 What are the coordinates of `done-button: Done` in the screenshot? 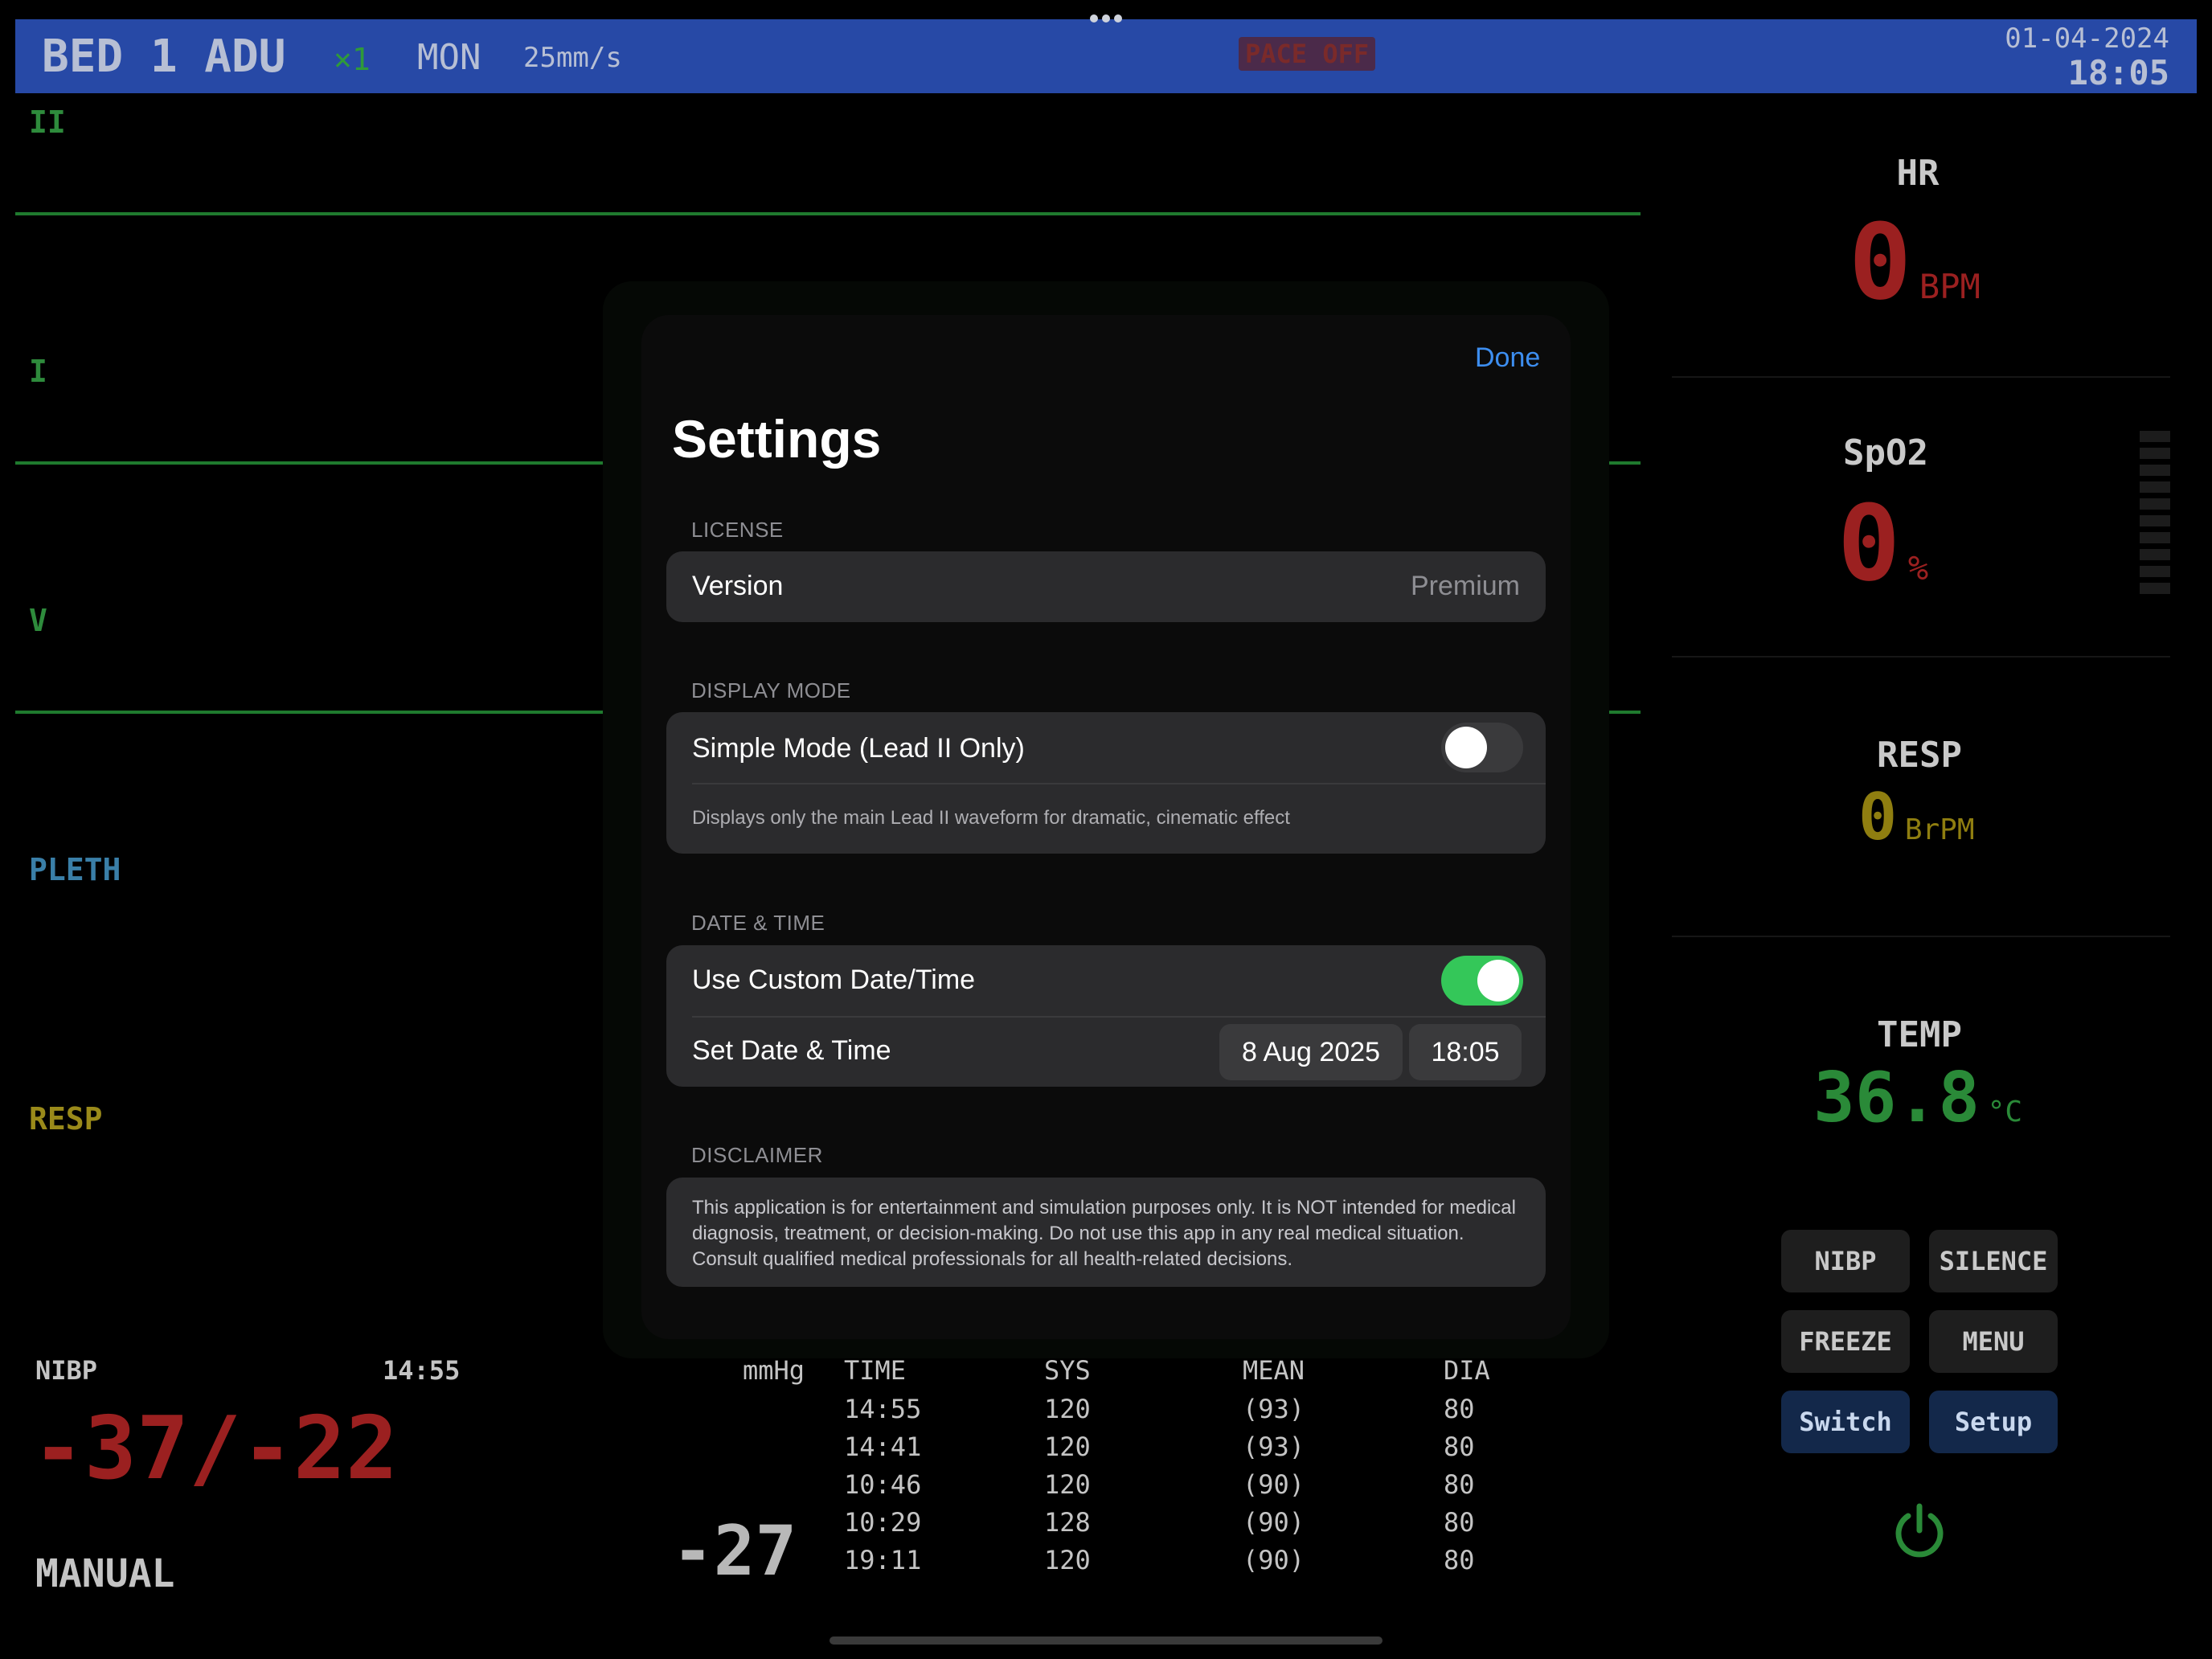 It's located at (1507, 358).